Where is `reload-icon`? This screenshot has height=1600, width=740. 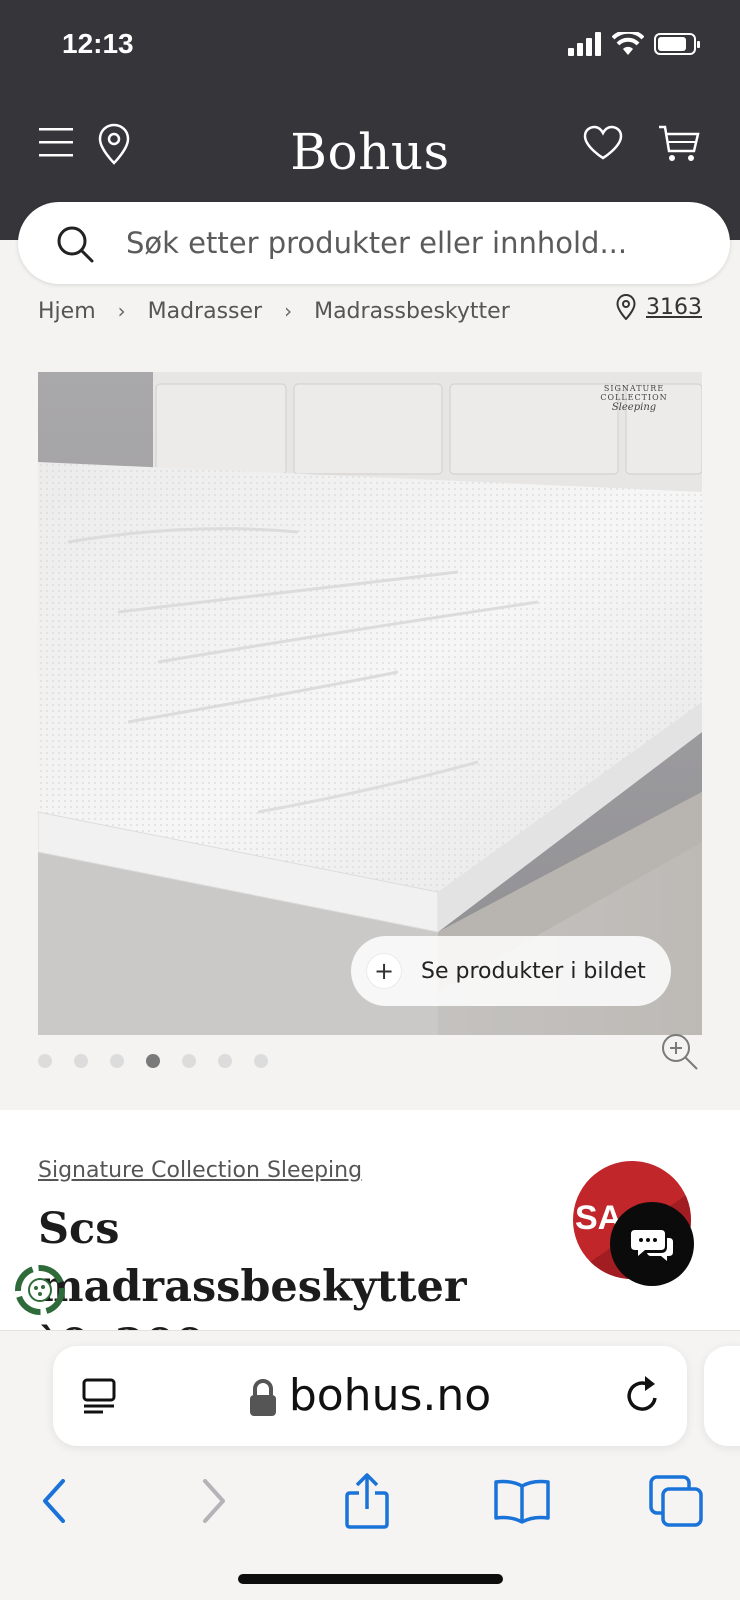
reload-icon is located at coordinates (643, 1395).